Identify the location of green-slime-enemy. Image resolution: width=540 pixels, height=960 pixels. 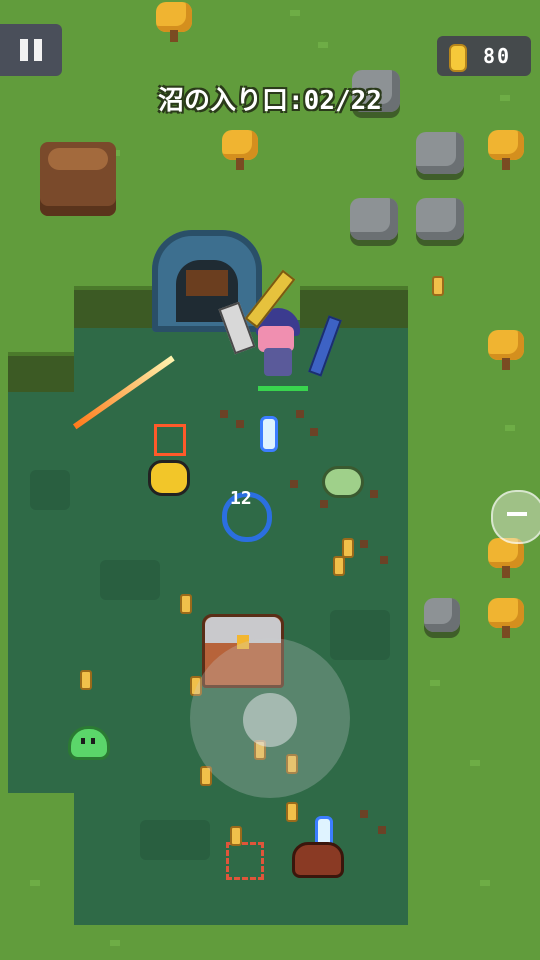
(89, 743).